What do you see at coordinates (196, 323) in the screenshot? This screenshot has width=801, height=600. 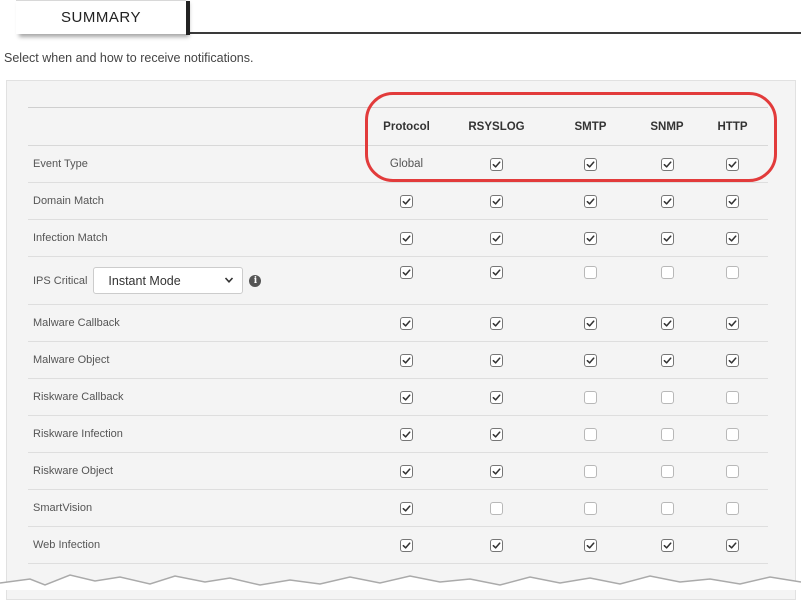 I see `row-label-cell: Malware Callback` at bounding box center [196, 323].